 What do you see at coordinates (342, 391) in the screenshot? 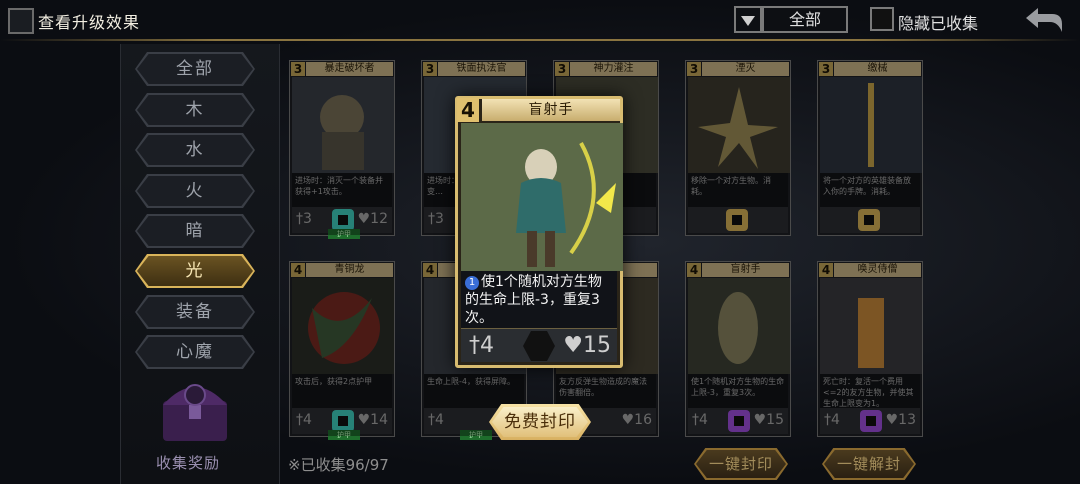
I see `card-desc: 攻击后，获得2点护甲` at bounding box center [342, 391].